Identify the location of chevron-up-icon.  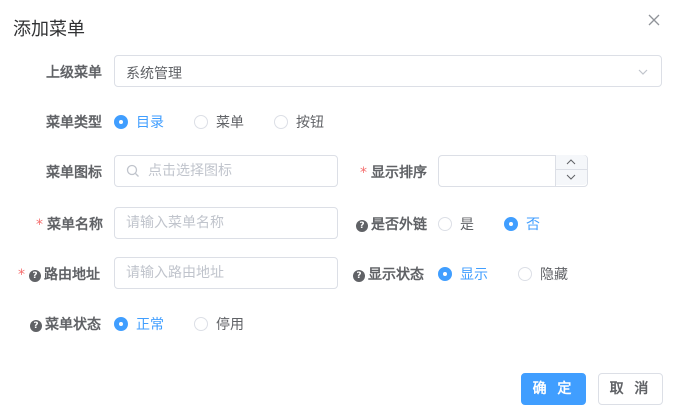
(571, 162).